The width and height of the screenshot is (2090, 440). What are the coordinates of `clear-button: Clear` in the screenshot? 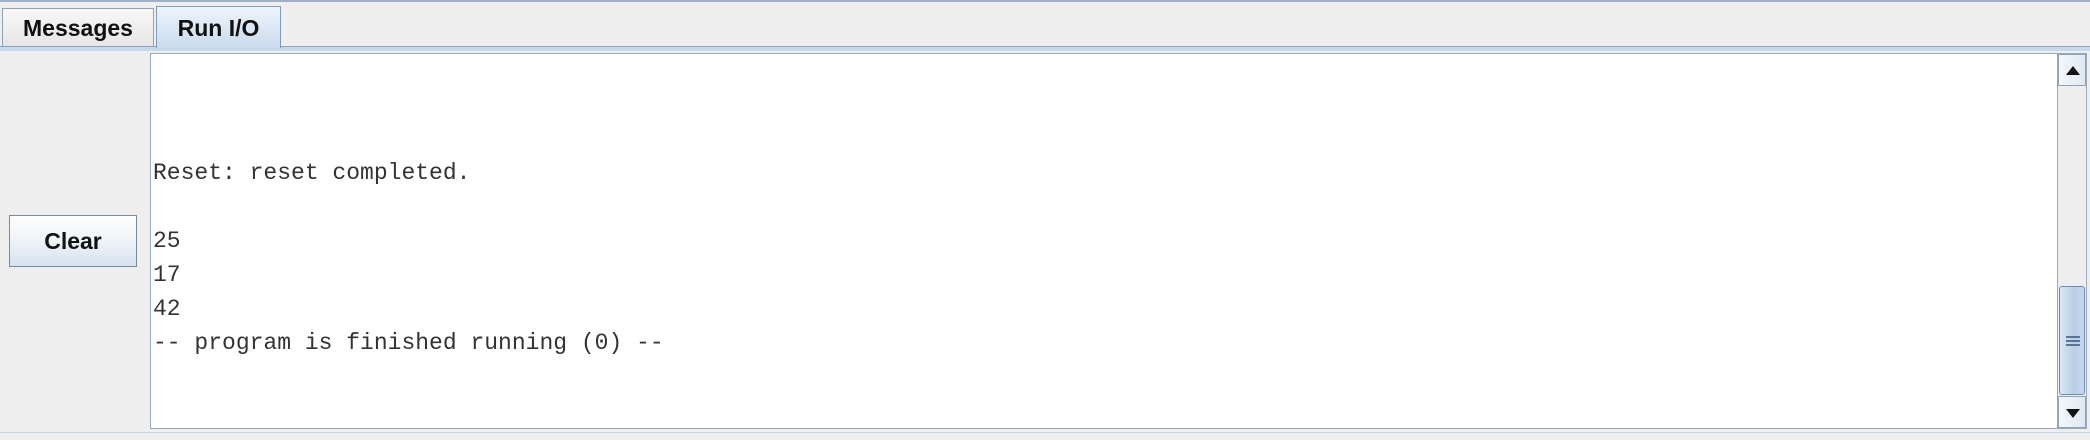 It's located at (73, 241).